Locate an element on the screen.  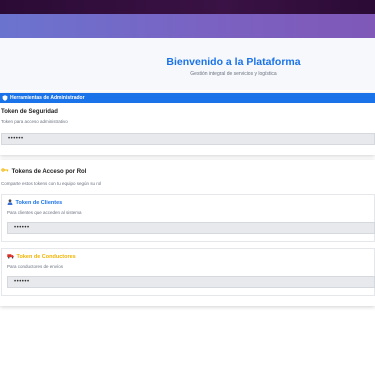
role-tokens-title-row: Tokens de Acceso por Rol is located at coordinates (43, 171).